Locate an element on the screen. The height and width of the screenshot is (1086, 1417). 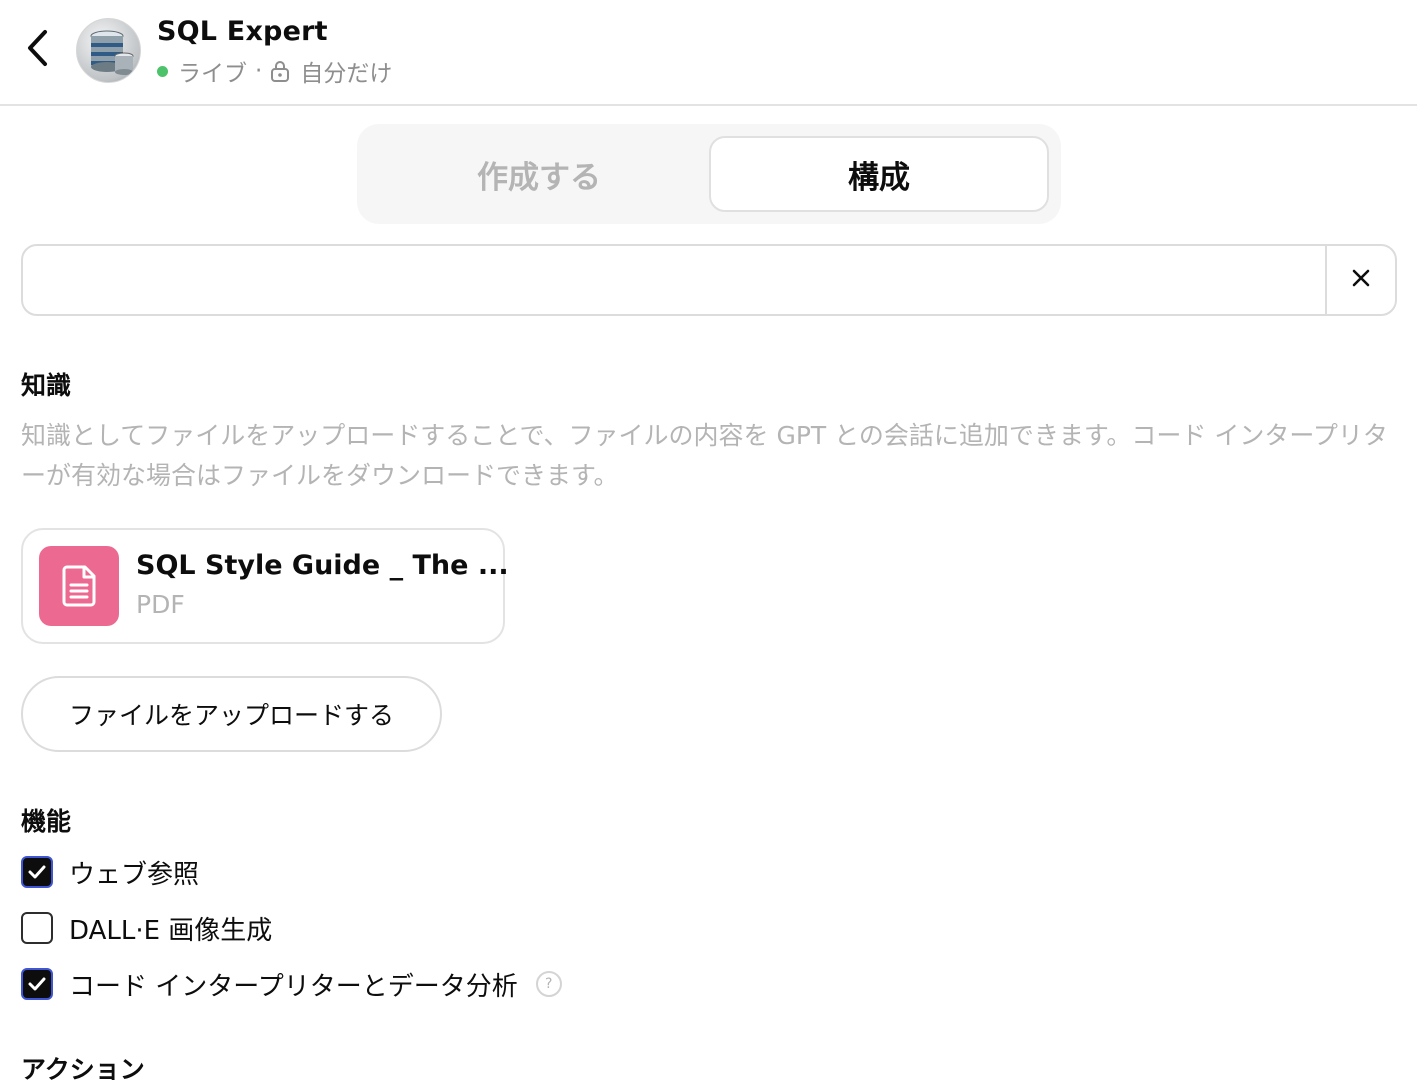
capability-web-browsing: ウェブ参照 is located at coordinates (110, 872).